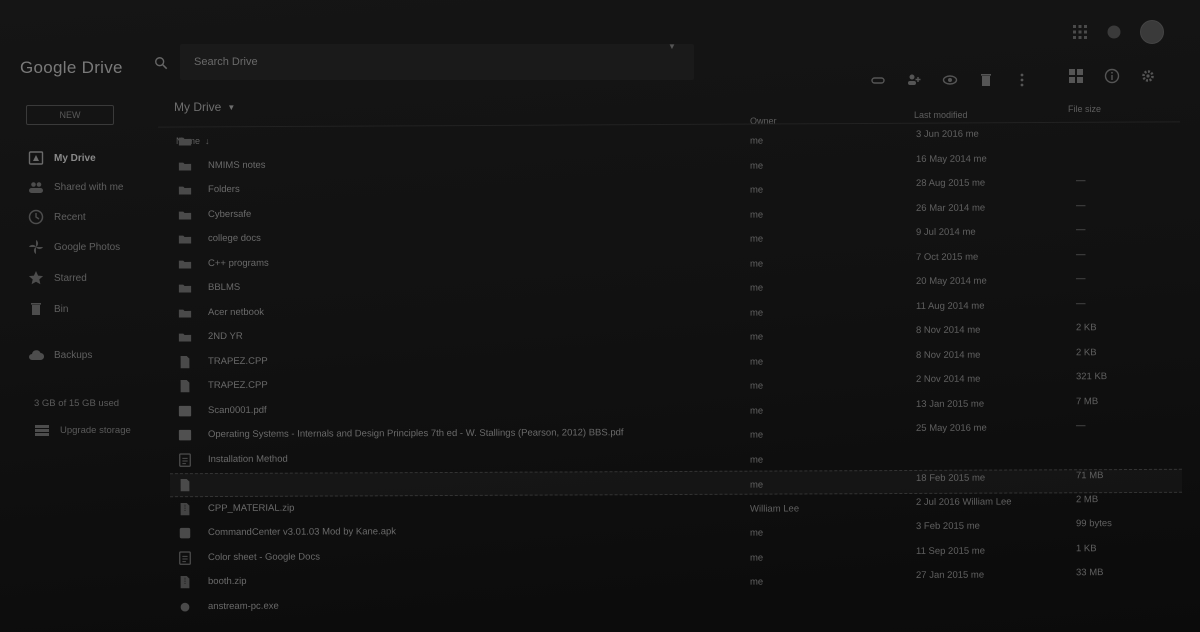 The image size is (1200, 632). I want to click on file-size: 33 MB, so click(1089, 573).